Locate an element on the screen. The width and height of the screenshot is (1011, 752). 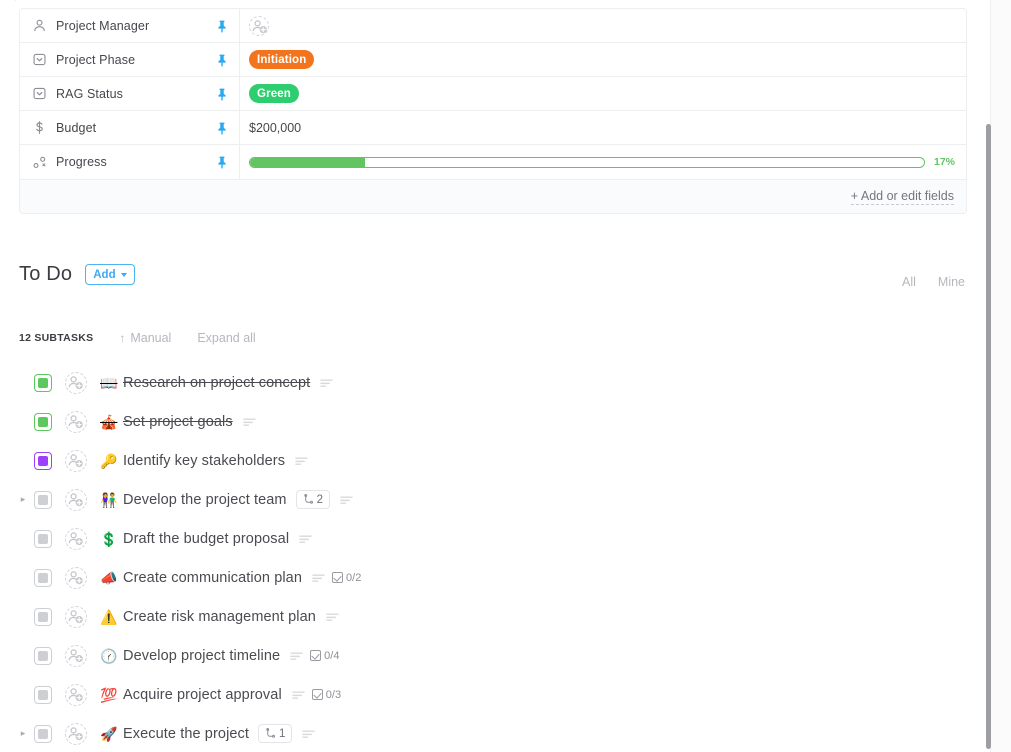
checklist-chip: 0/2 is located at coordinates (346, 578).